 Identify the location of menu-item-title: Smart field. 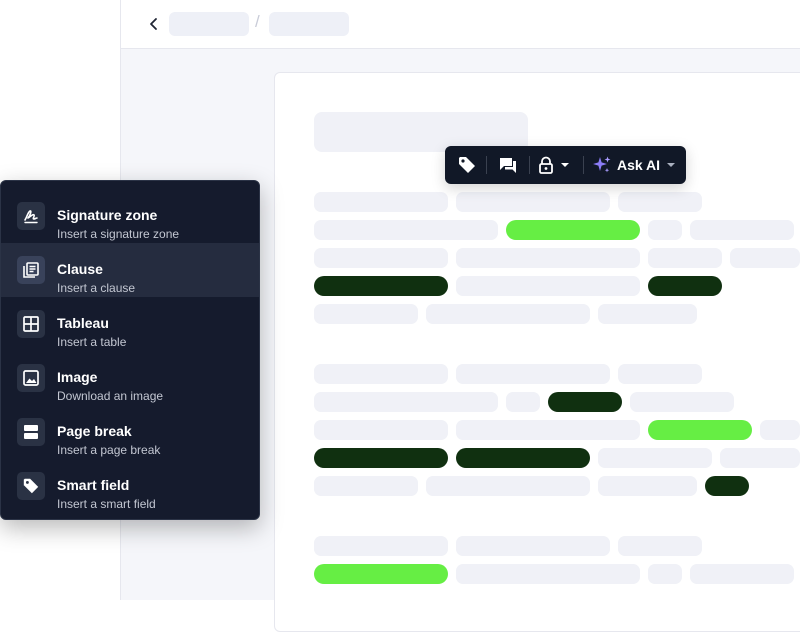
(93, 485).